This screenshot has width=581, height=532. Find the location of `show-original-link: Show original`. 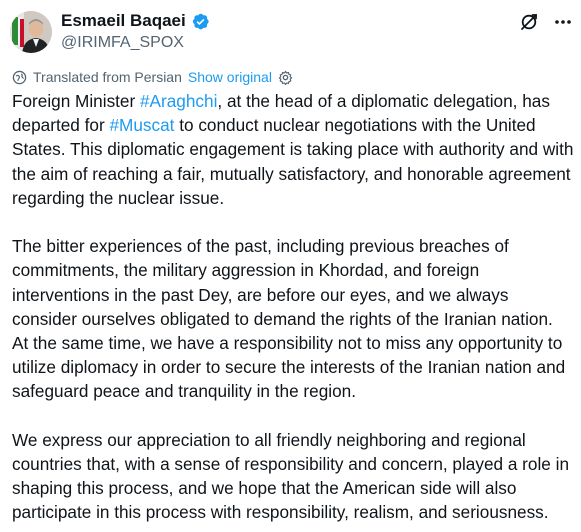

show-original-link: Show original is located at coordinates (230, 77).